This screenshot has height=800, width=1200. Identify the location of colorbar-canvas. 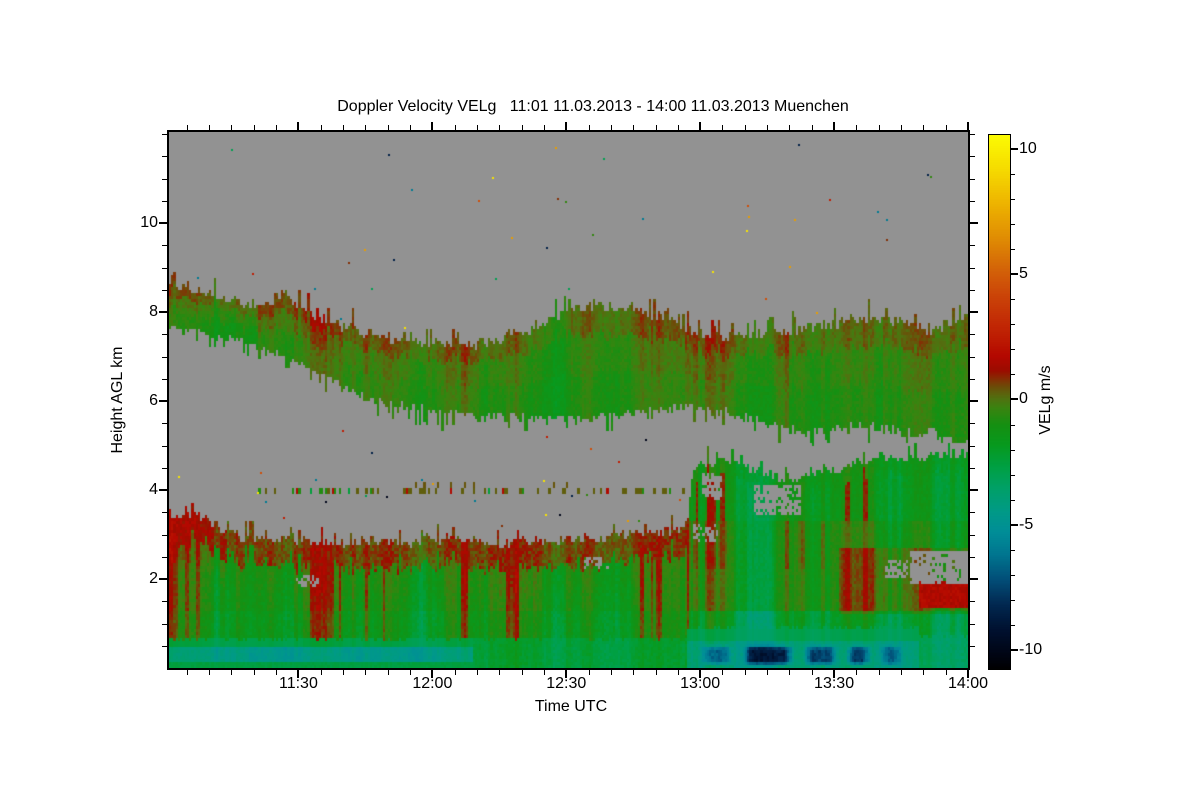
(999, 402).